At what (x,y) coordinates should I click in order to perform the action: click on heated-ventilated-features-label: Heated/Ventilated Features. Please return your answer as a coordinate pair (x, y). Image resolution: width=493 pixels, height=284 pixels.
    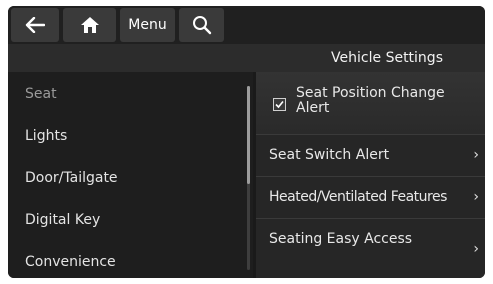
    Looking at the image, I should click on (358, 197).